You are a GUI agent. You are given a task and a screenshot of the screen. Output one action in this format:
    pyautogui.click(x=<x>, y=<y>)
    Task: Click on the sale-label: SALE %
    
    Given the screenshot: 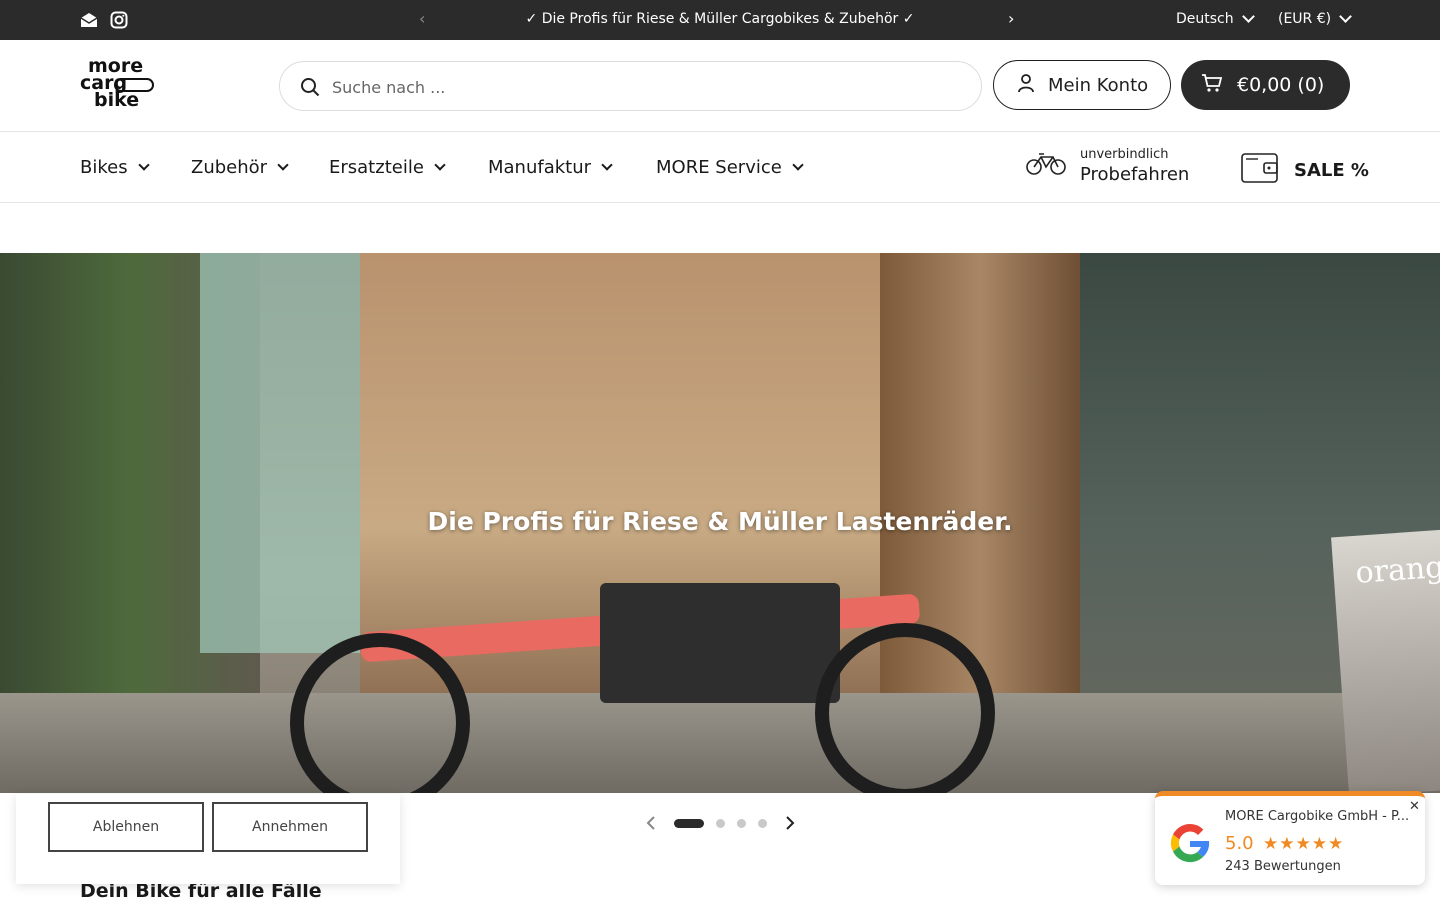 What is the action you would take?
    pyautogui.click(x=1331, y=170)
    